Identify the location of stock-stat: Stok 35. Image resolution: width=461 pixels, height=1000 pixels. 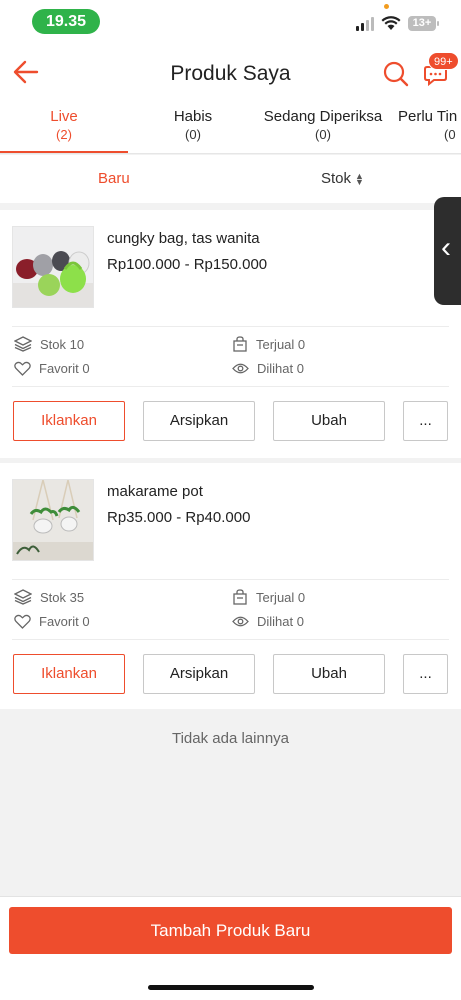
(49, 597).